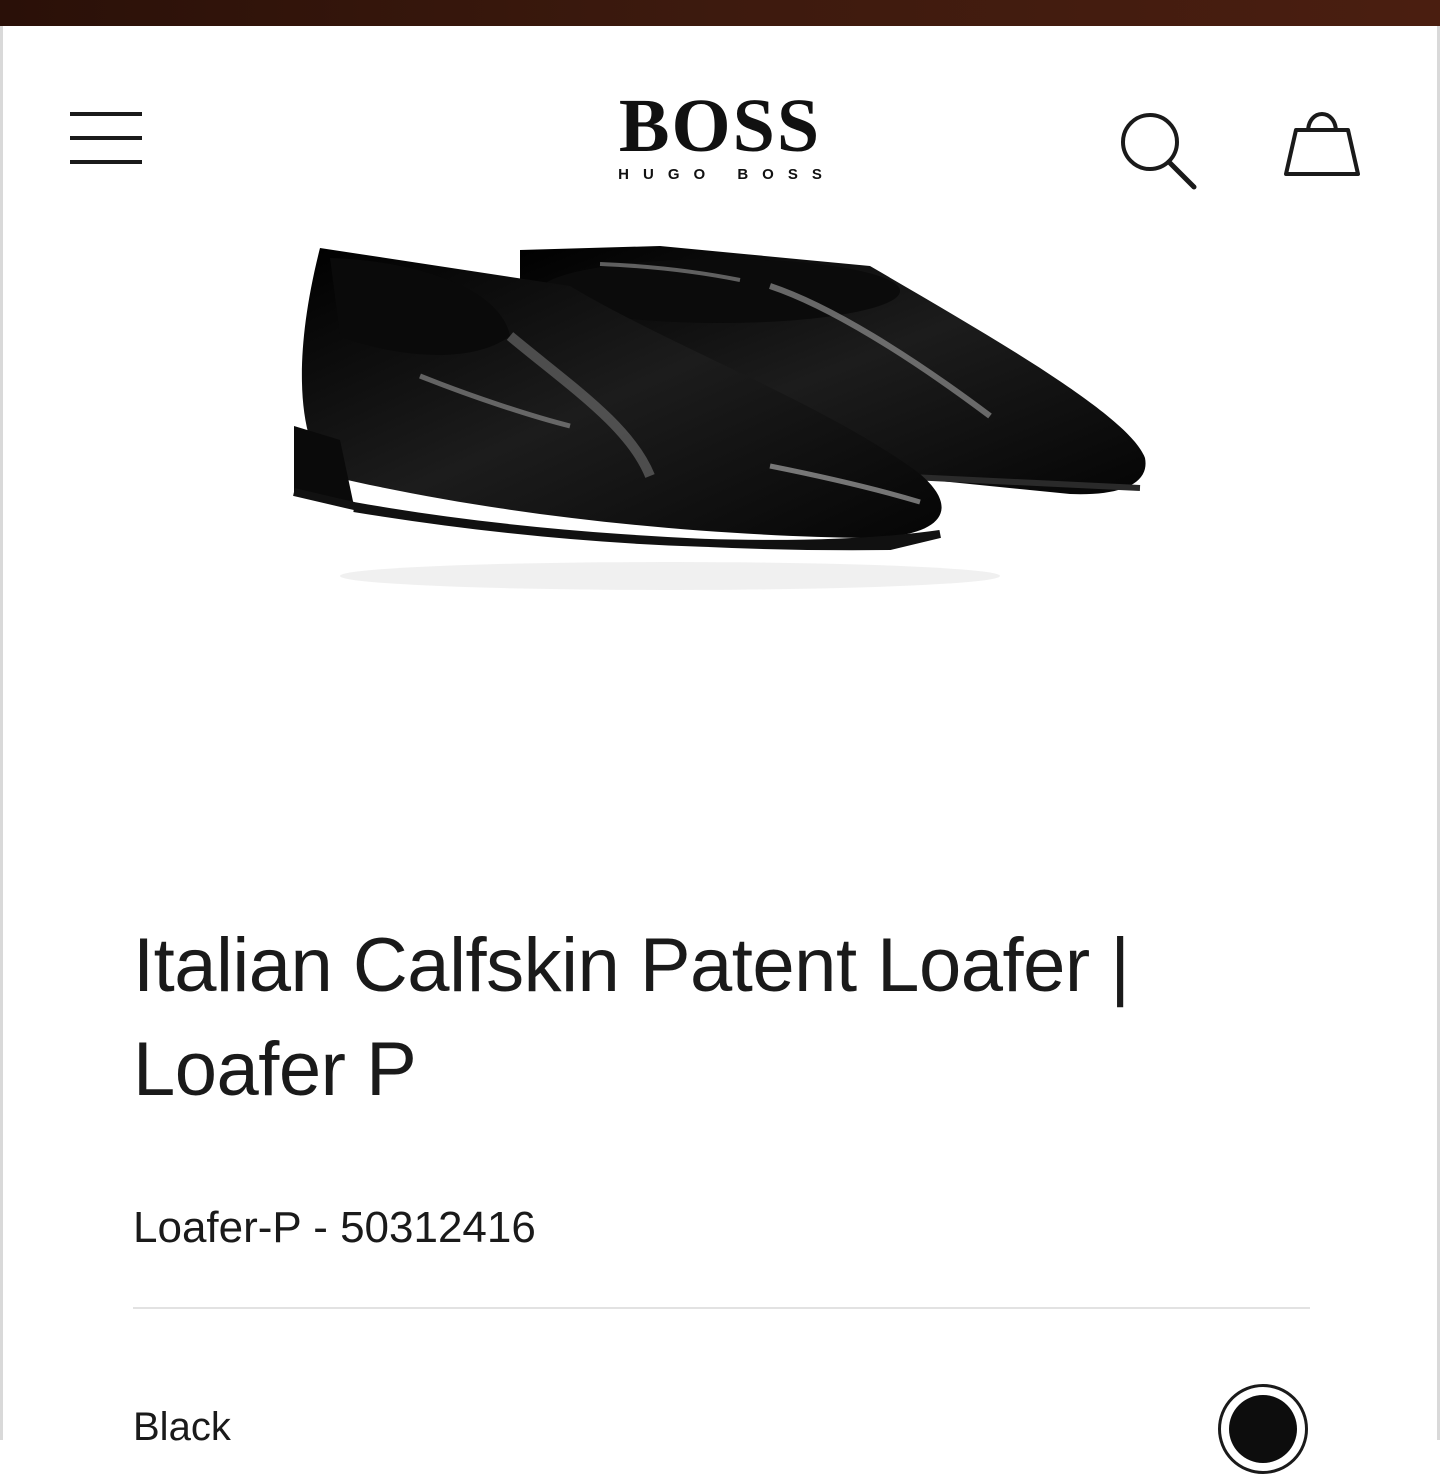 Image resolution: width=1440 pixels, height=1474 pixels. I want to click on color-swatch-fill, so click(1263, 1429).